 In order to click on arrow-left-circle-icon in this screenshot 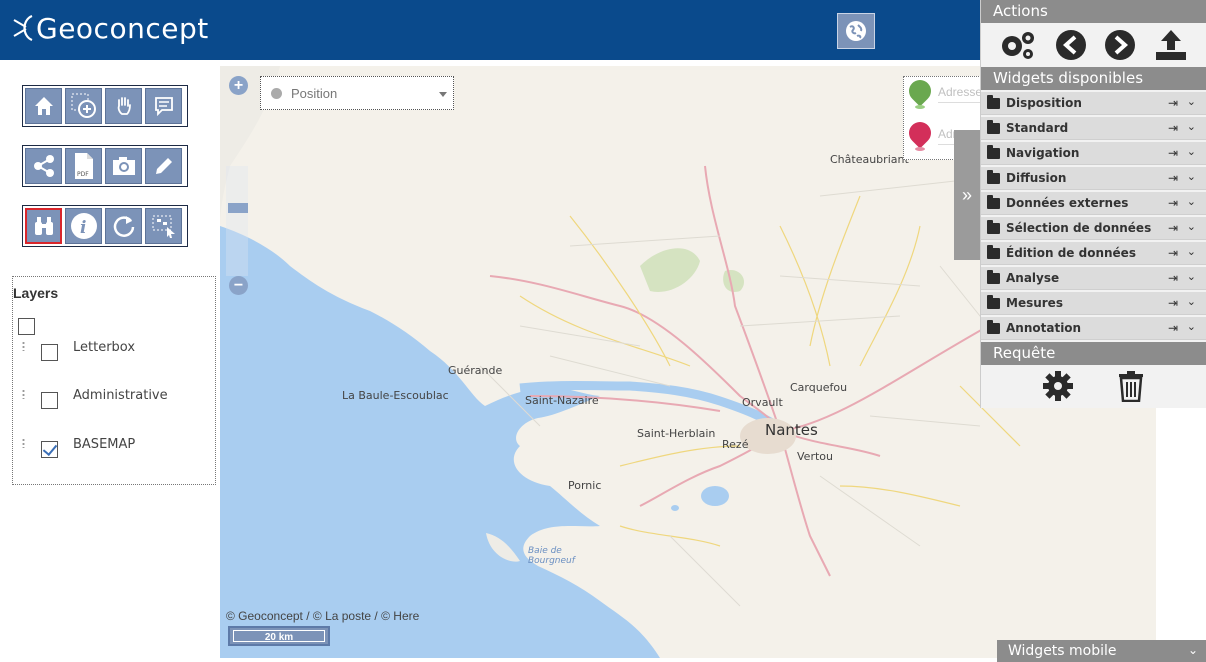, I will do `click(1071, 45)`.